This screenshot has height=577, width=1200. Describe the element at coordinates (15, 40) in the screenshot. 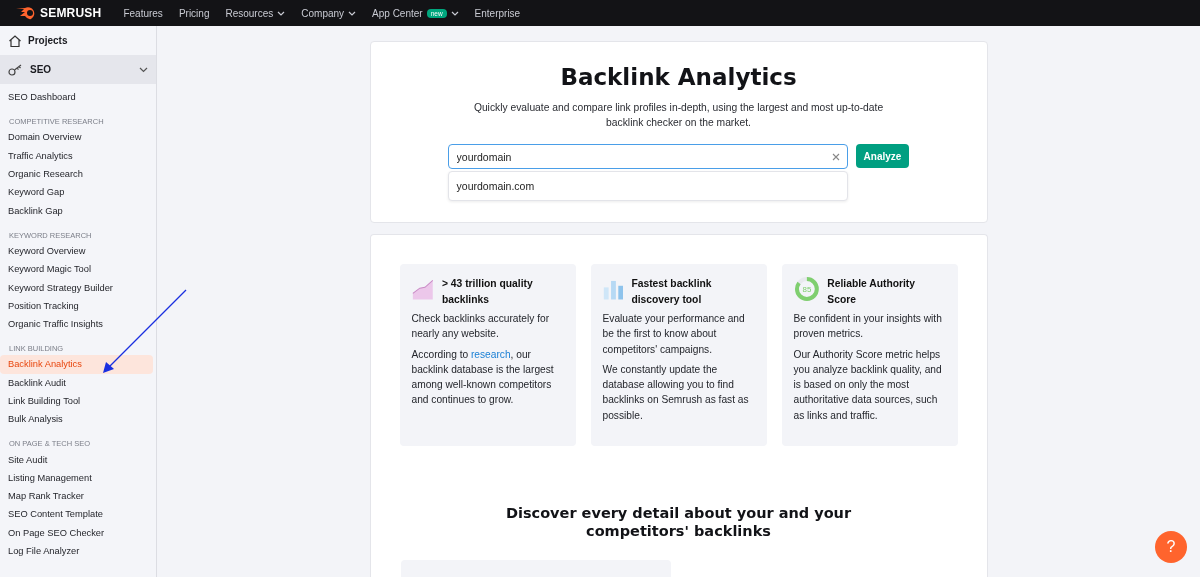

I see `home-icon` at that location.